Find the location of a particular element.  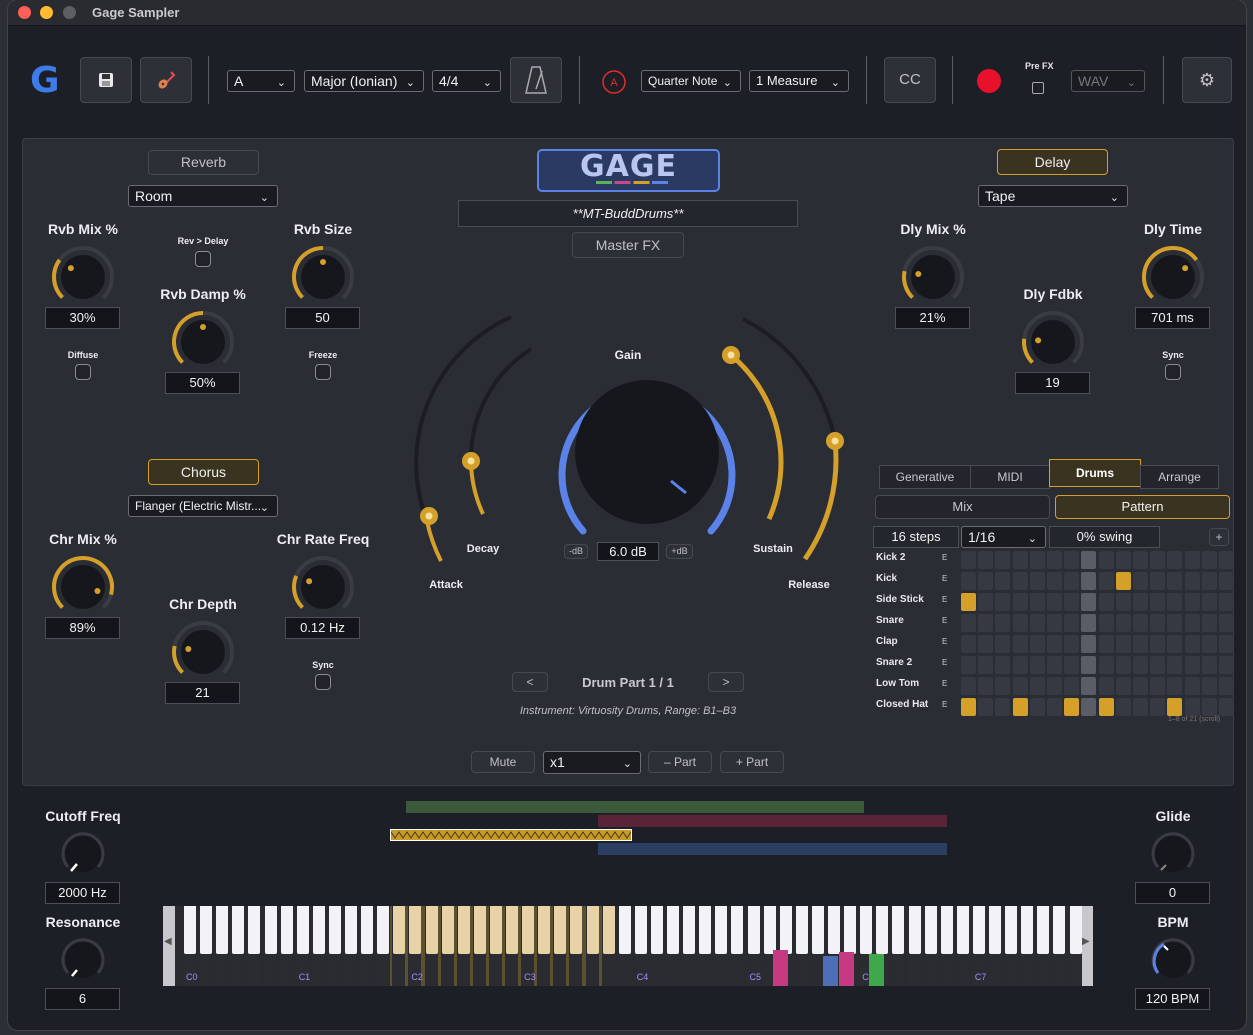

length-select: 1 Measure ⌄ is located at coordinates (799, 81).